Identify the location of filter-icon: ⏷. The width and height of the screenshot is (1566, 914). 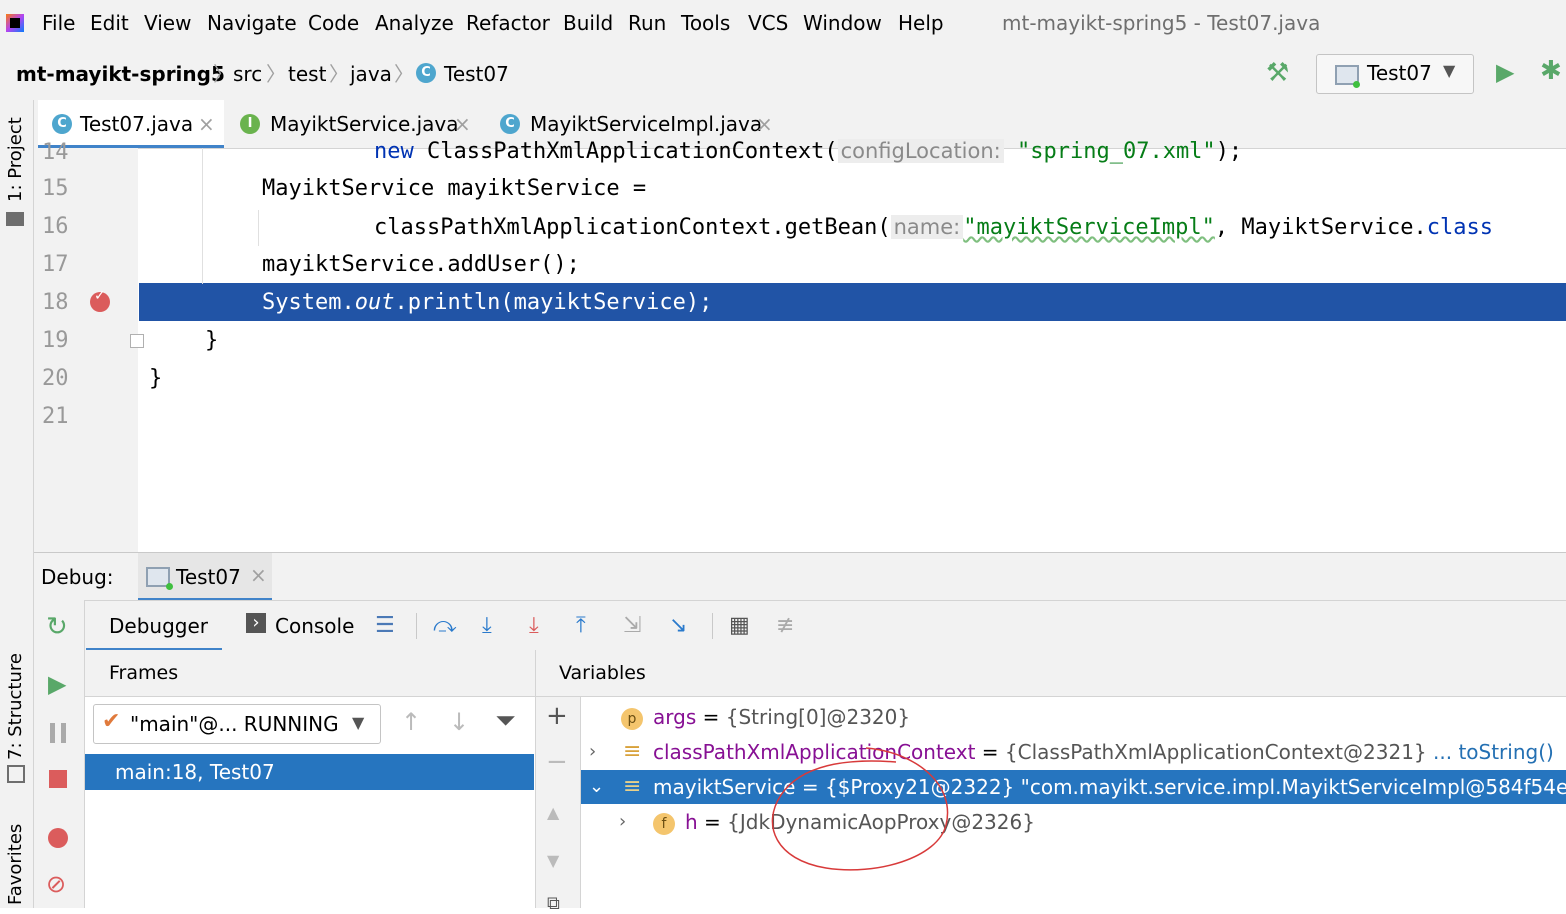
(505, 721).